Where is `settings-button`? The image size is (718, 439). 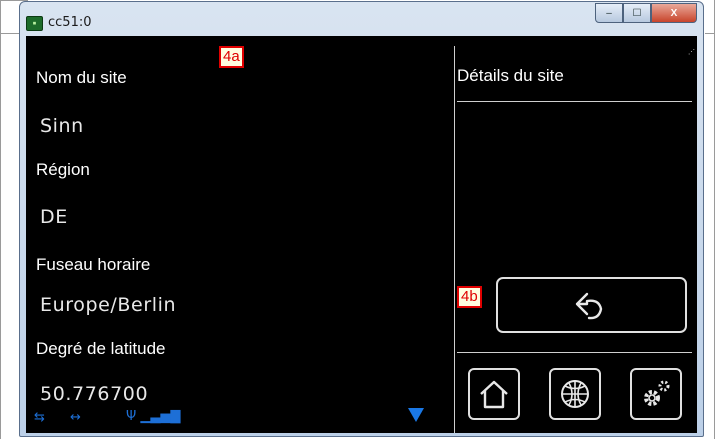 settings-button is located at coordinates (656, 394).